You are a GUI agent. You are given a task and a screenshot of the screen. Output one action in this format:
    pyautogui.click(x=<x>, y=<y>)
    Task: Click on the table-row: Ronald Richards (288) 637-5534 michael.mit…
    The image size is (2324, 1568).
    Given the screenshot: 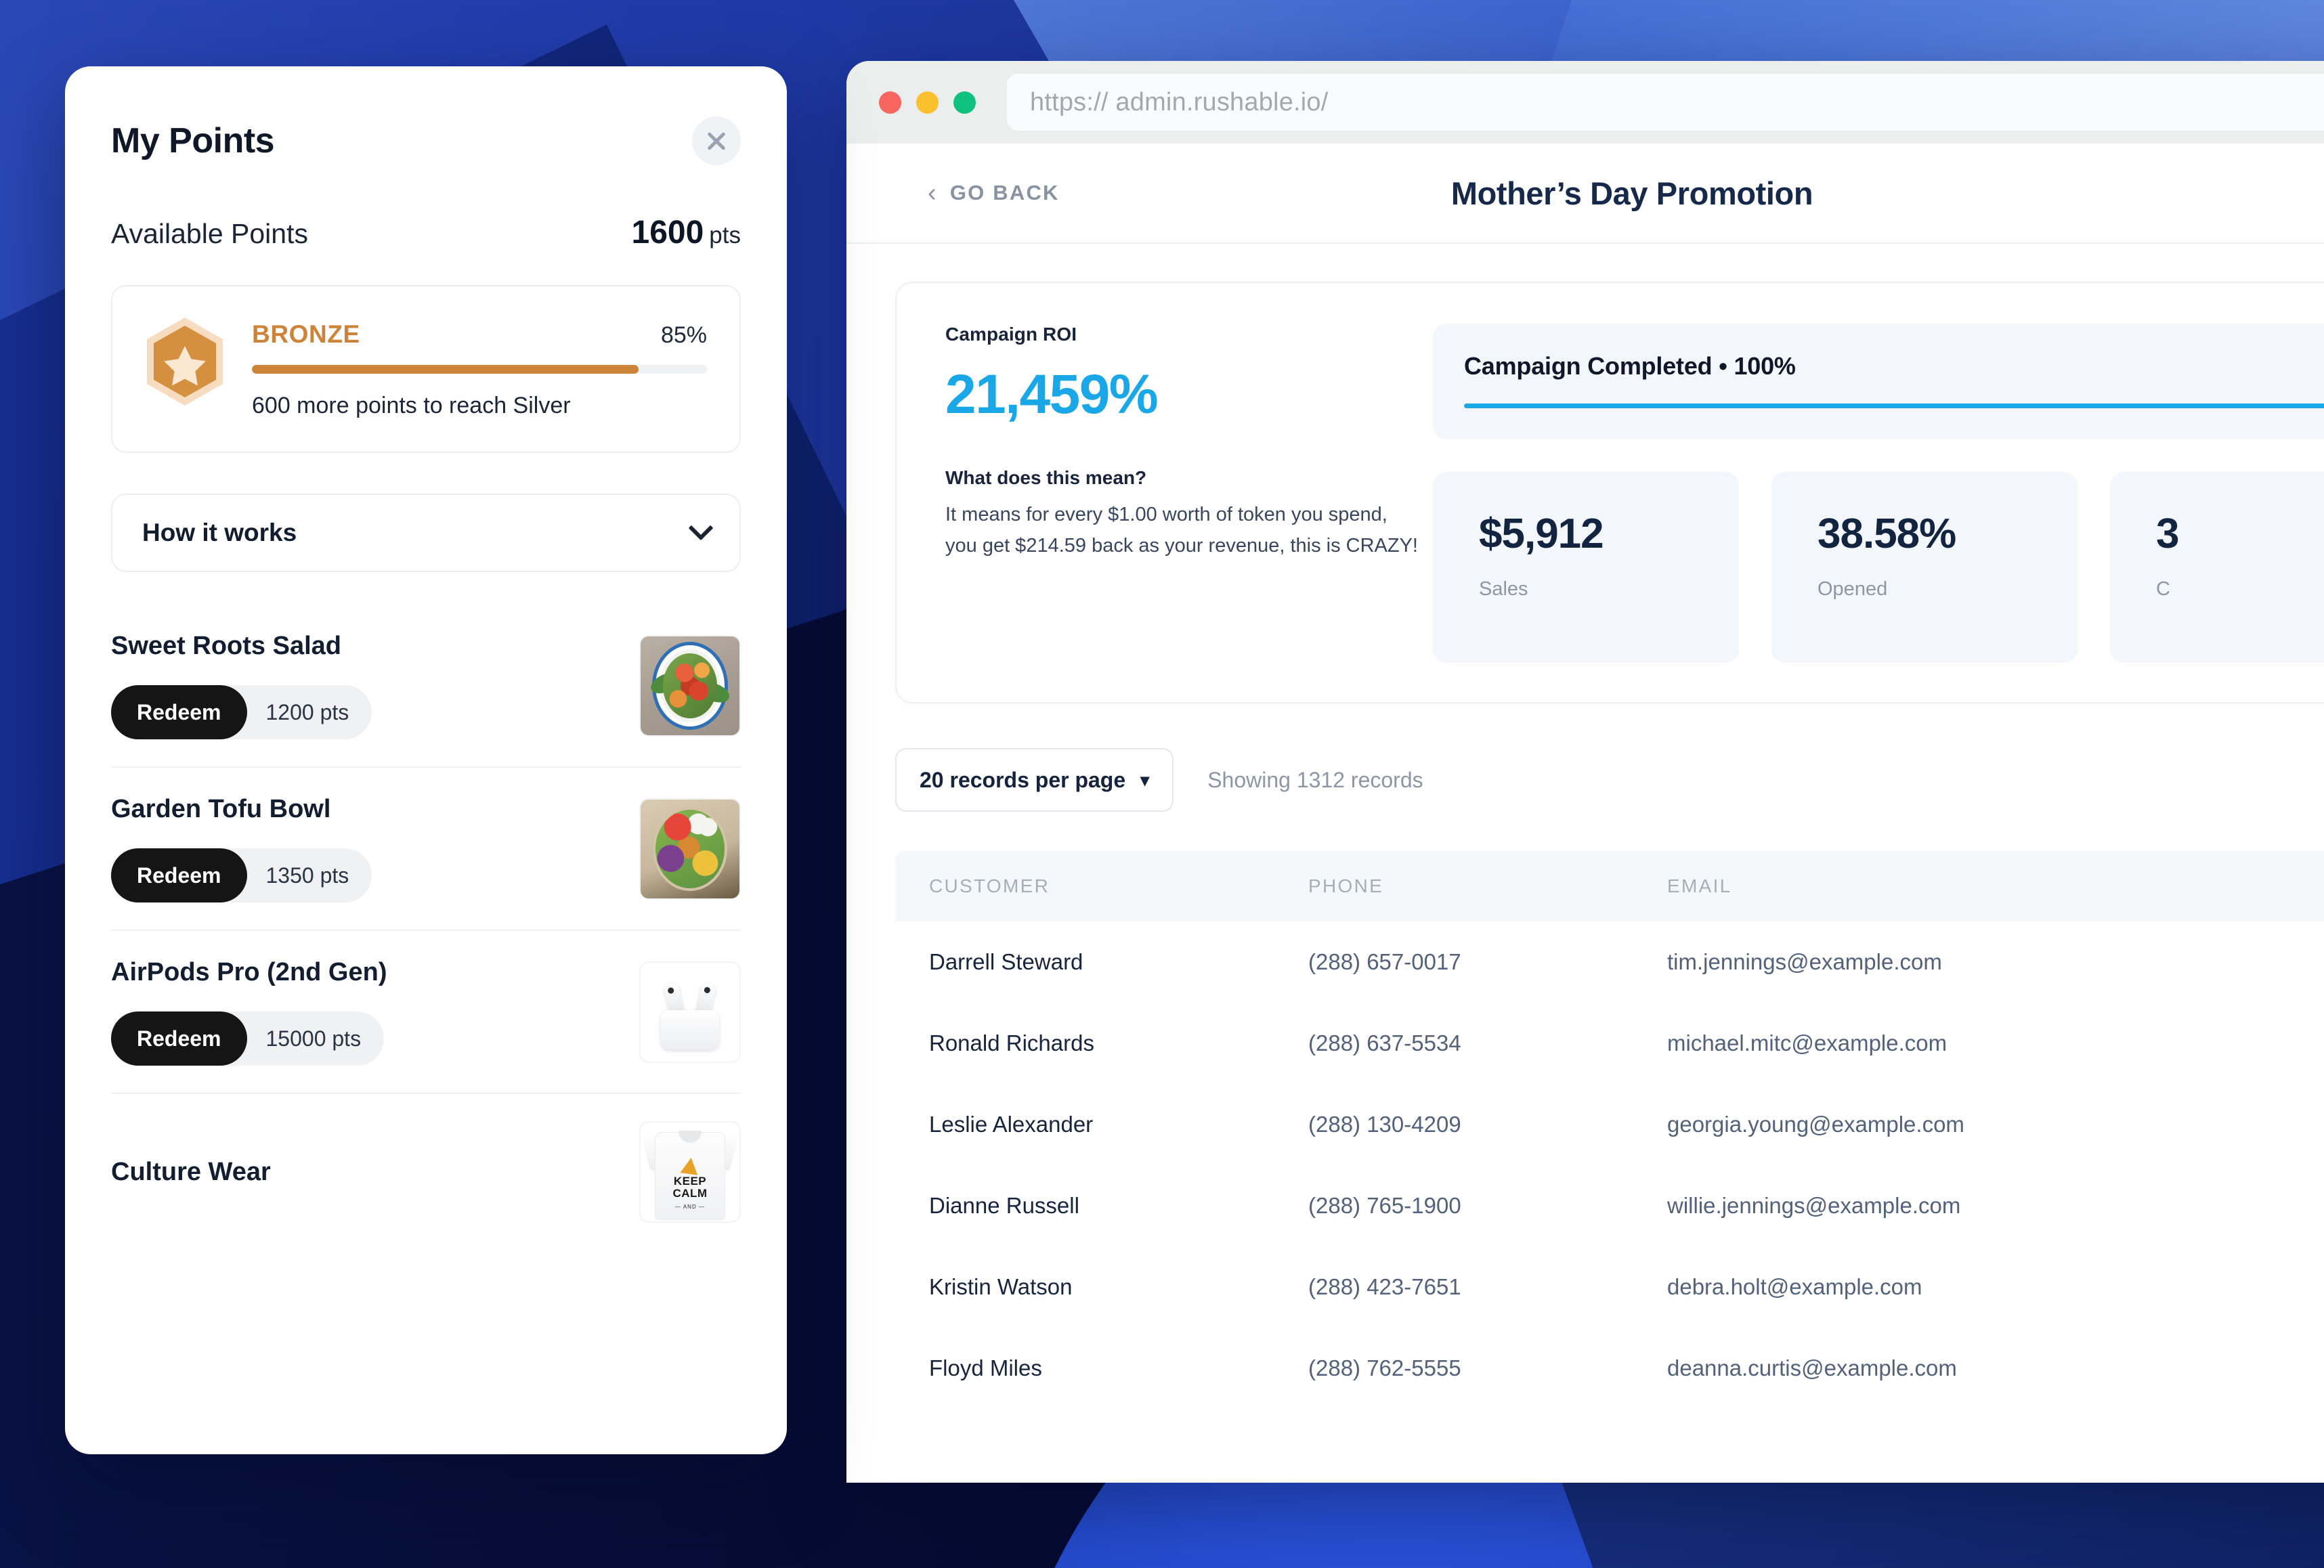 What is the action you would take?
    pyautogui.click(x=1609, y=1043)
    